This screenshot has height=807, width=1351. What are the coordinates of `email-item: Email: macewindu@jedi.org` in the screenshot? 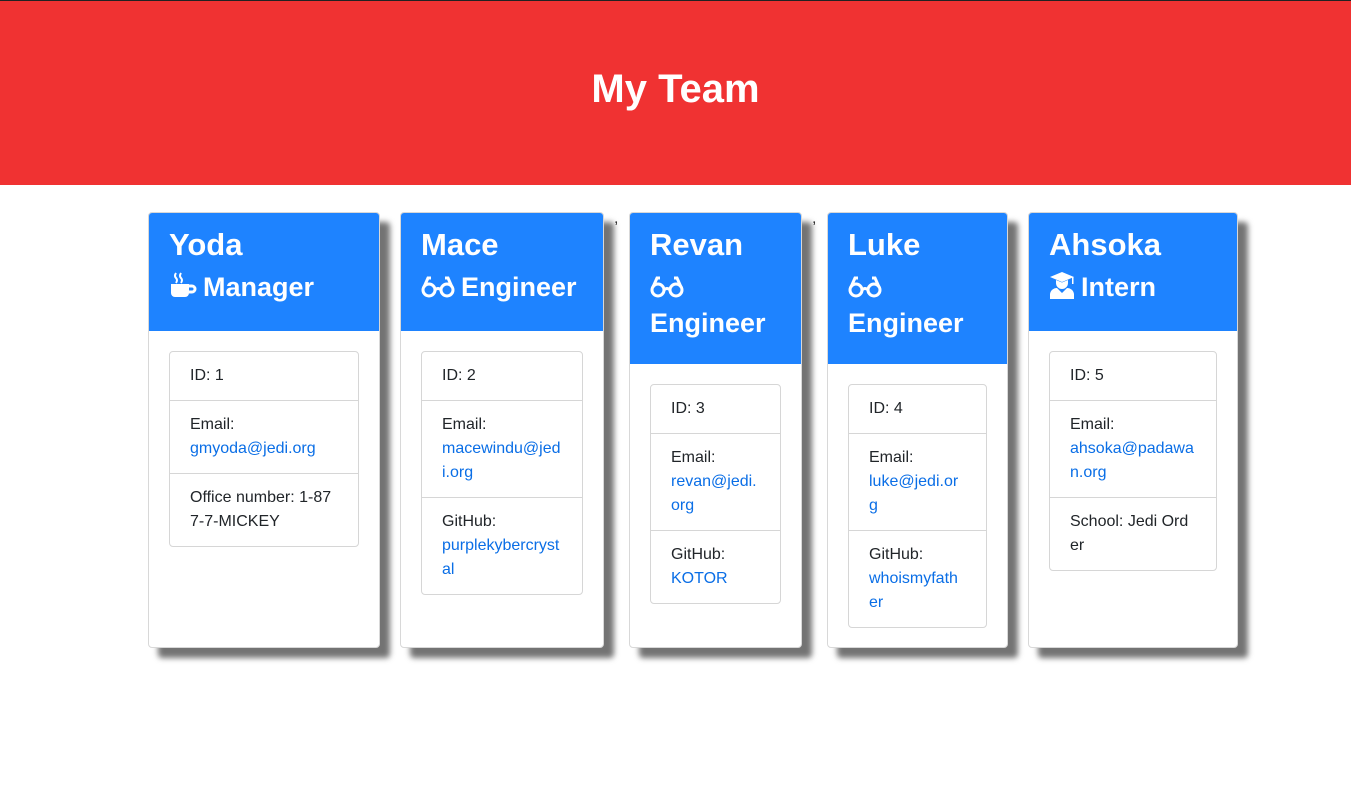 It's located at (502, 449).